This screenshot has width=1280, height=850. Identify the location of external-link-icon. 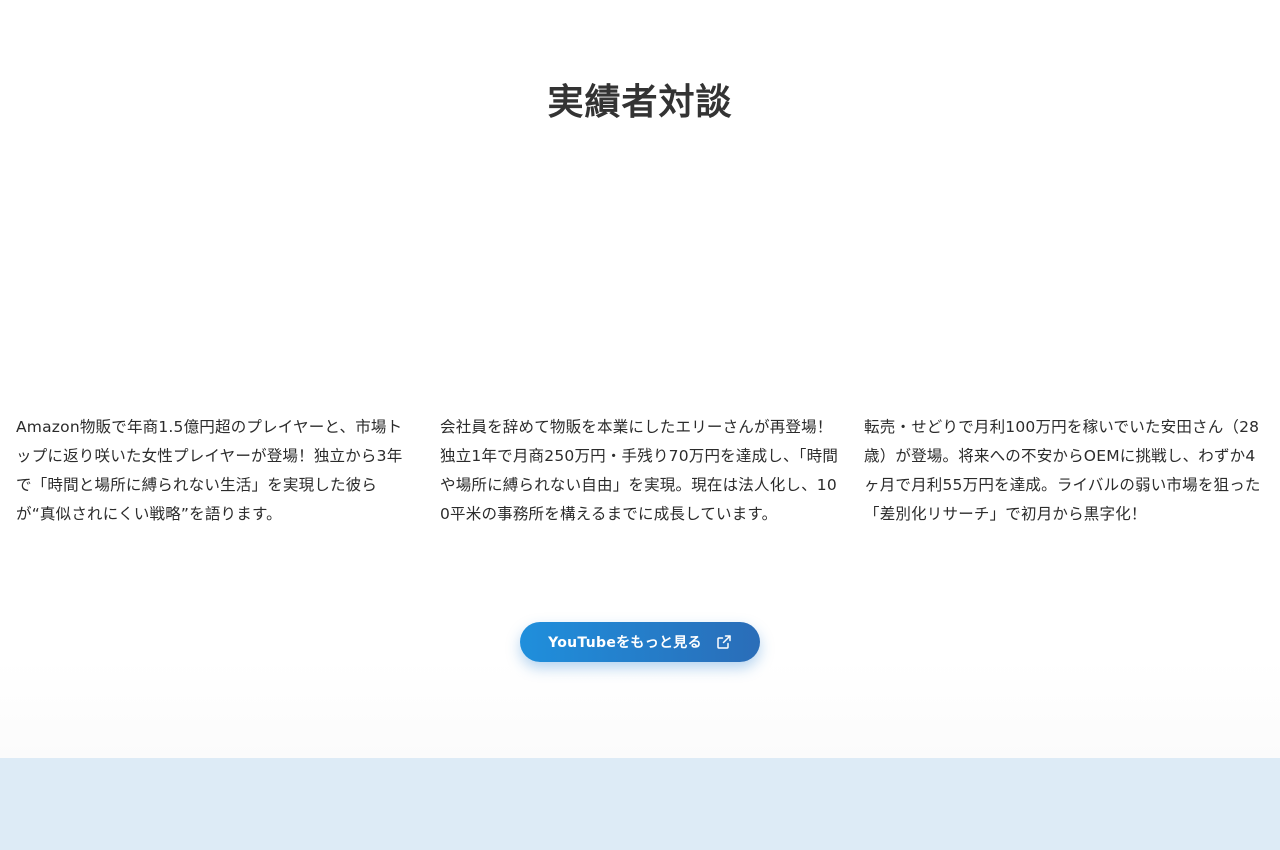
(724, 642).